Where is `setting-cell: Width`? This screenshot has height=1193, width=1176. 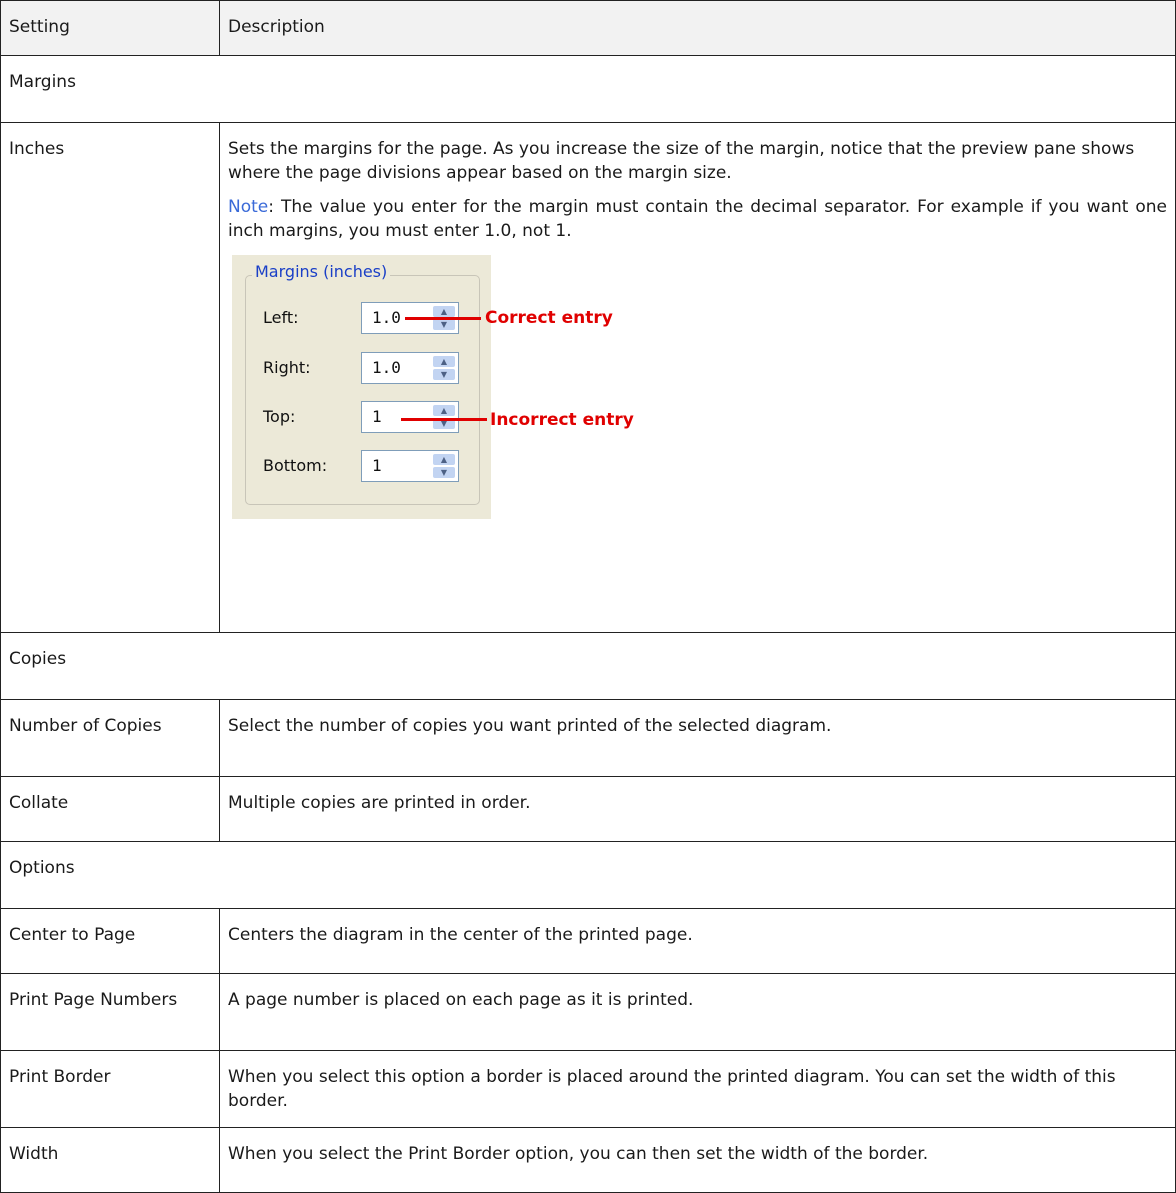 setting-cell: Width is located at coordinates (110, 1160).